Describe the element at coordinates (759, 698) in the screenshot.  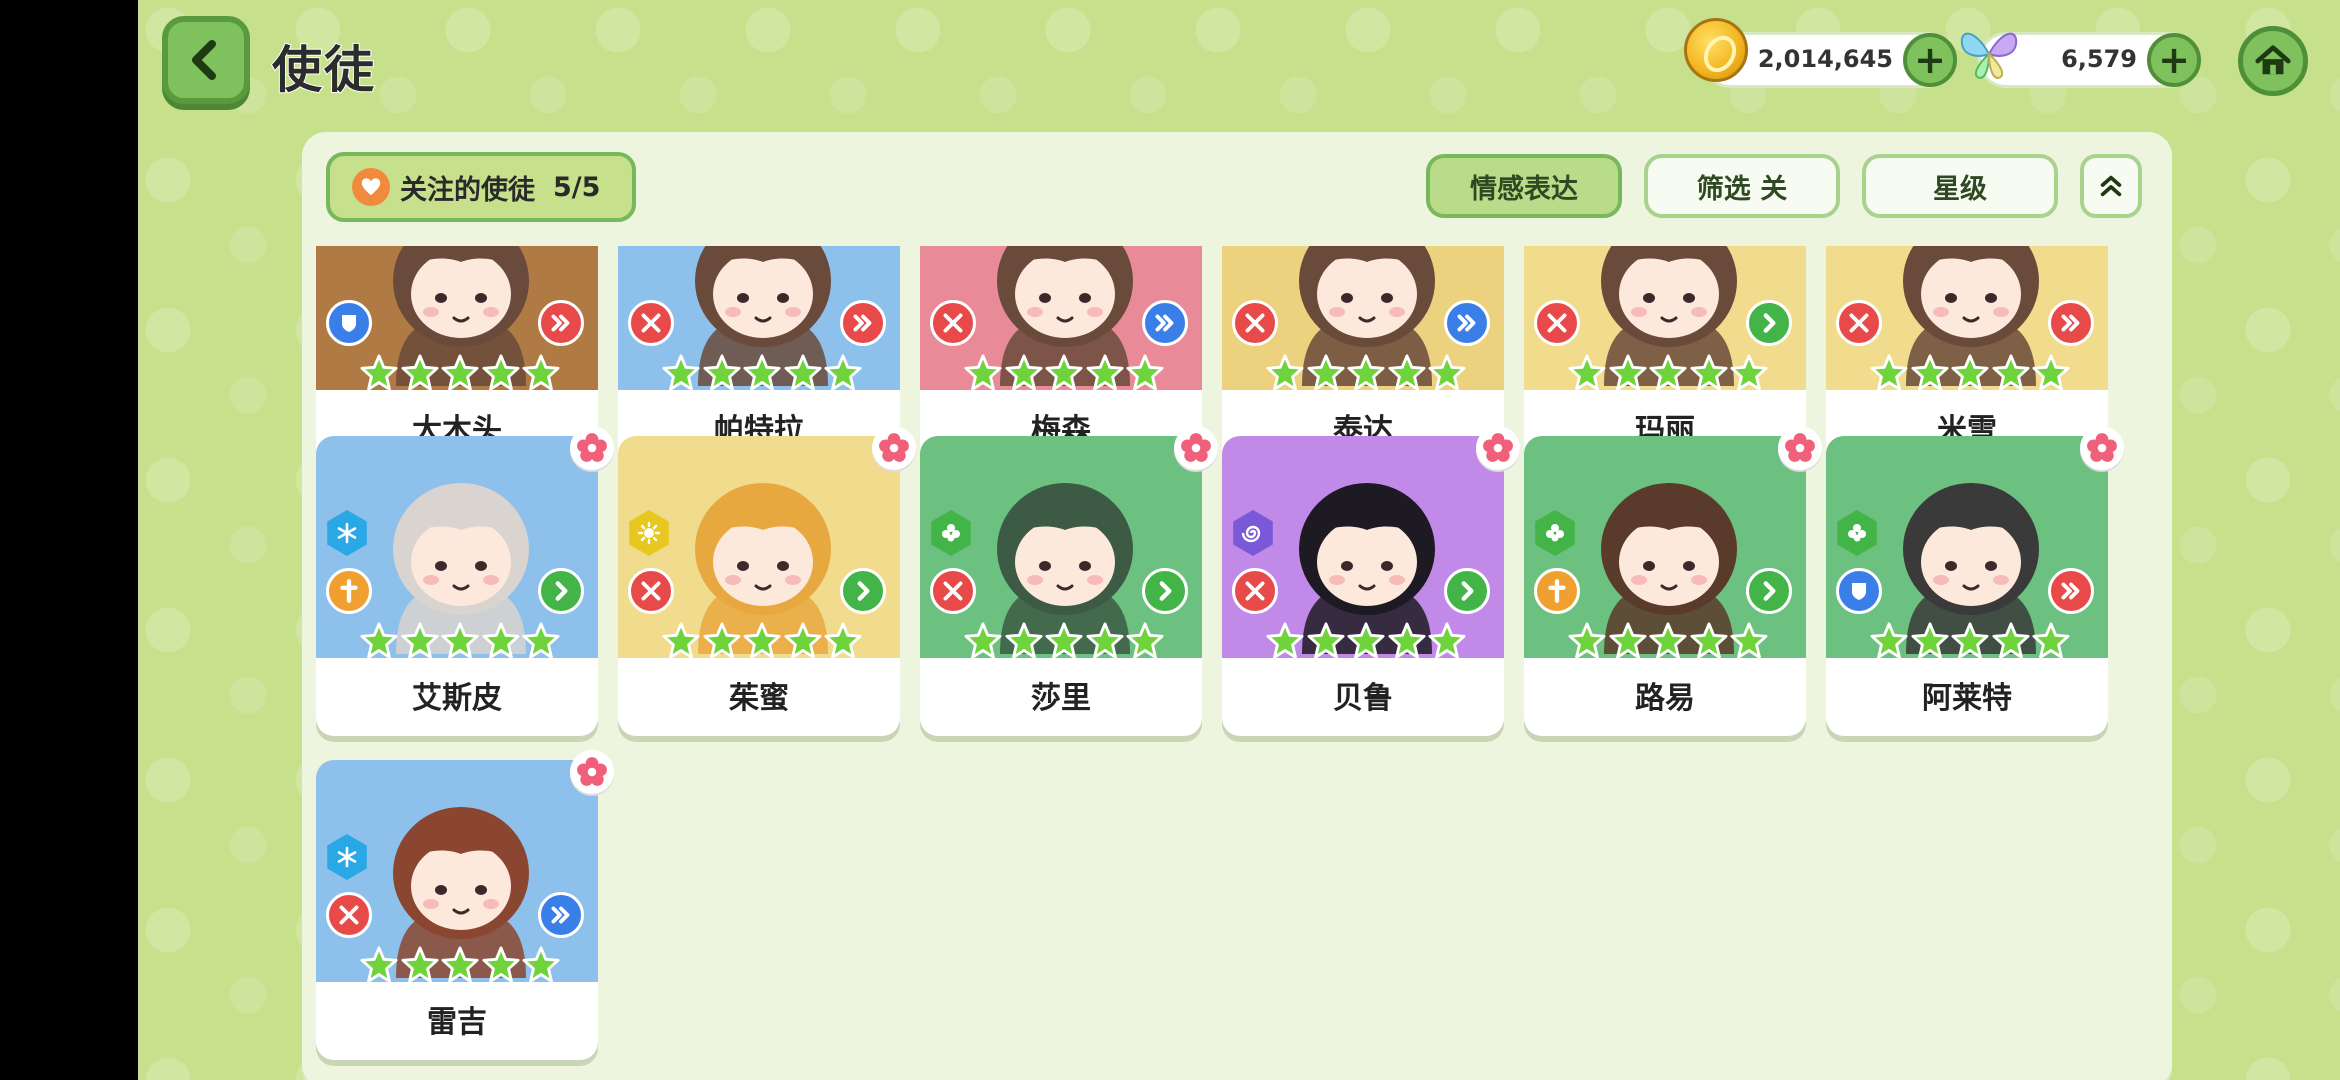
I see `apostle-name: 茱蜜` at that location.